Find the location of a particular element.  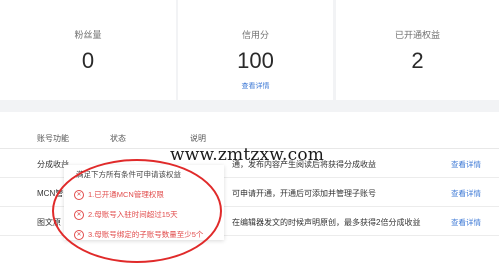

enabled-benefits-card: 已开通权益 2 is located at coordinates (417, 50).